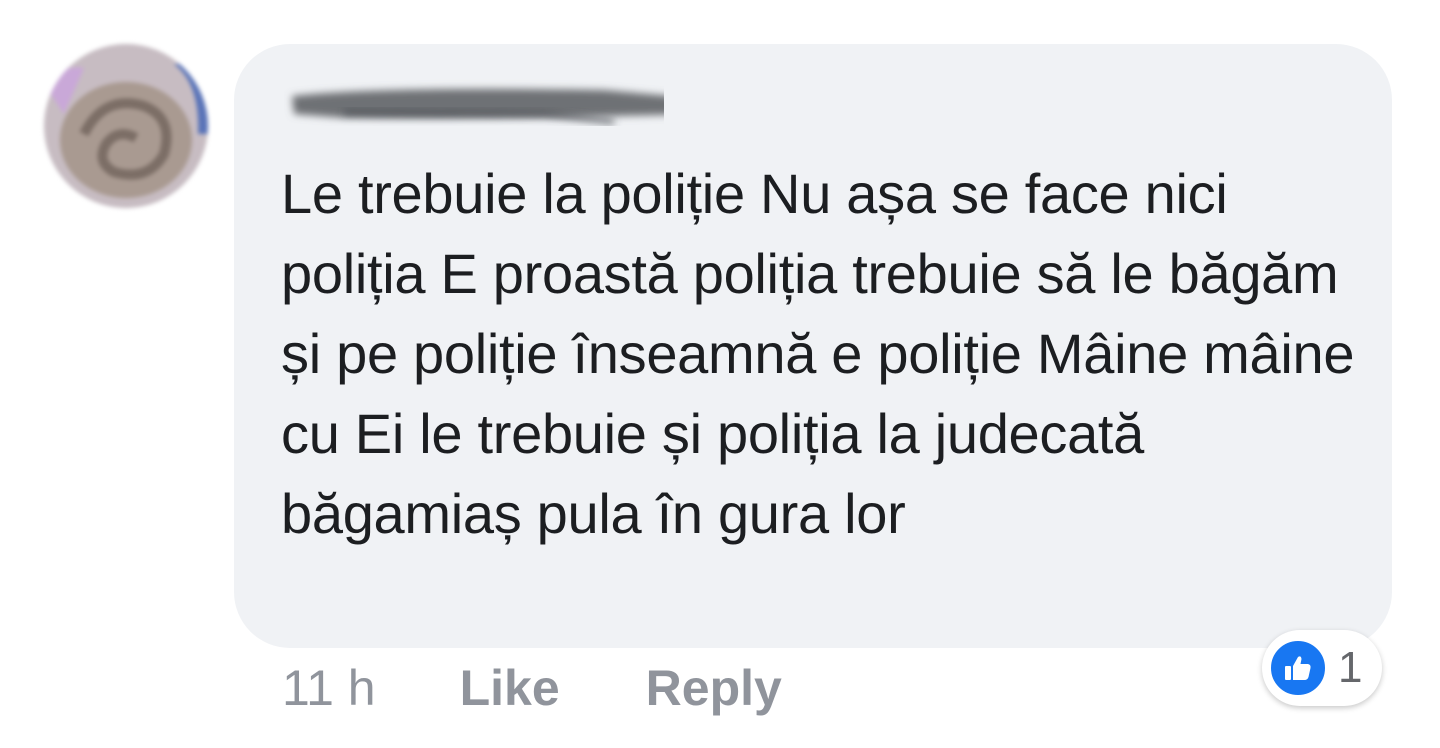  I want to click on reaction-summary: 1, so click(1322, 668).